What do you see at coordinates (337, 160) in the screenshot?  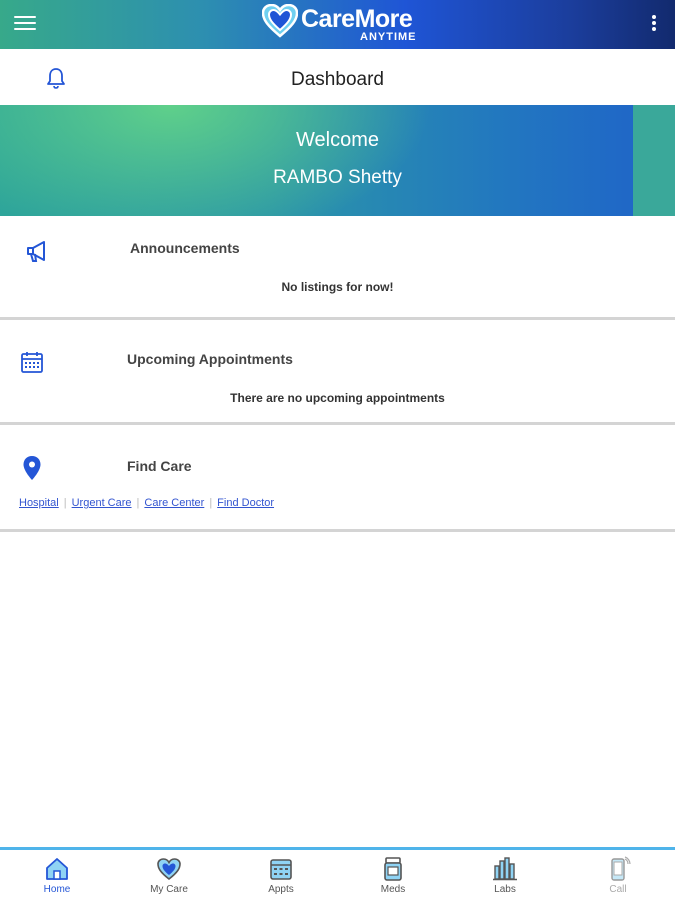 I see `welcome-banner: Welcome RAMBO Shetty` at bounding box center [337, 160].